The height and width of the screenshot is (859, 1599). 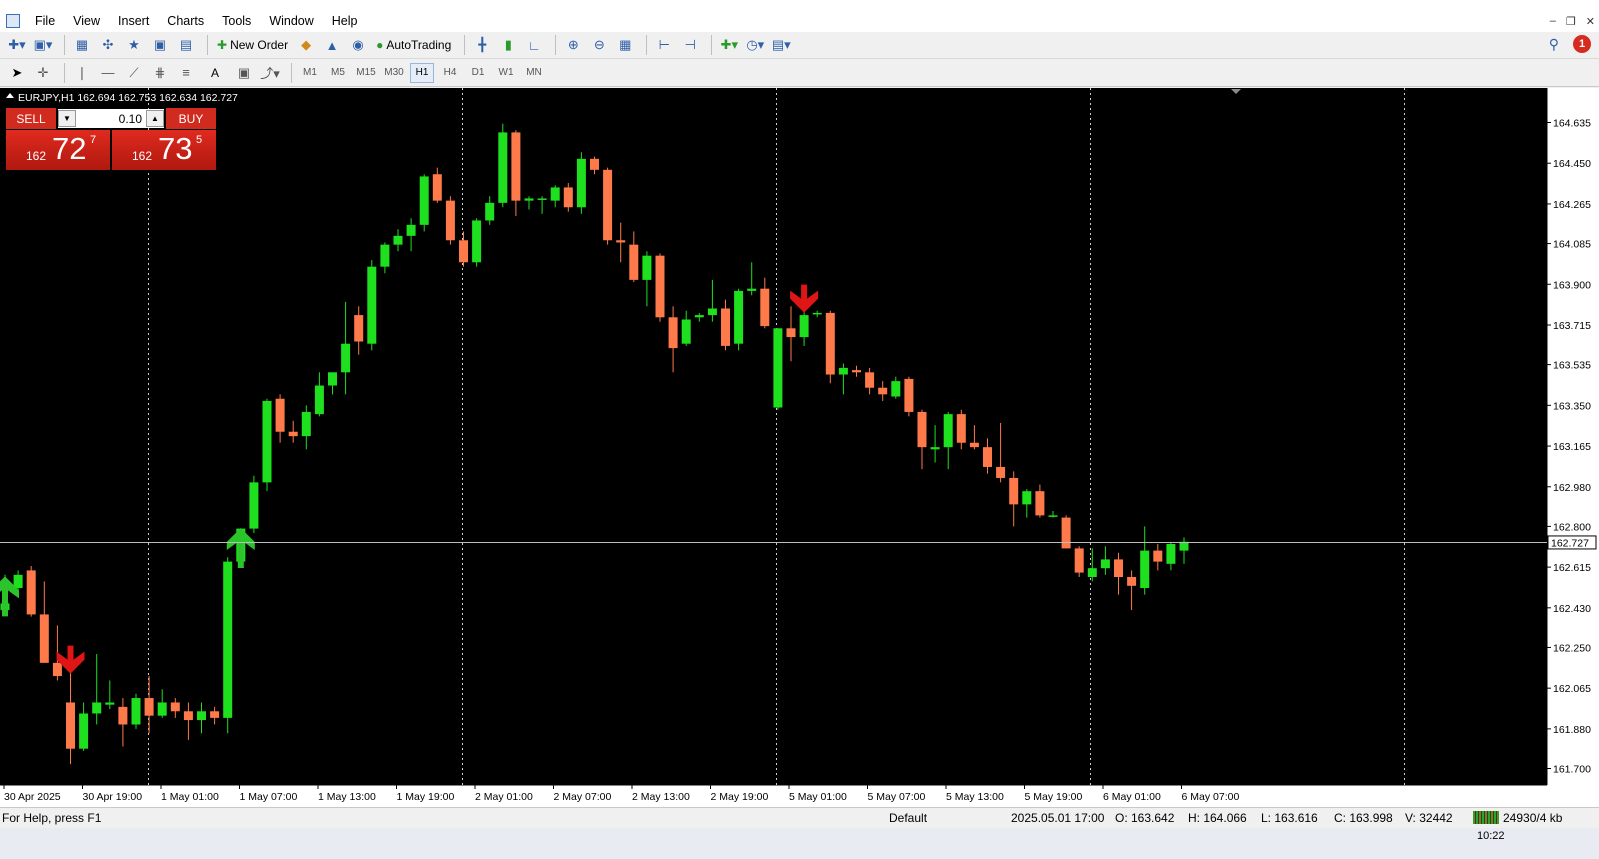 I want to click on lot-increase-icon: ▲, so click(x=155, y=118).